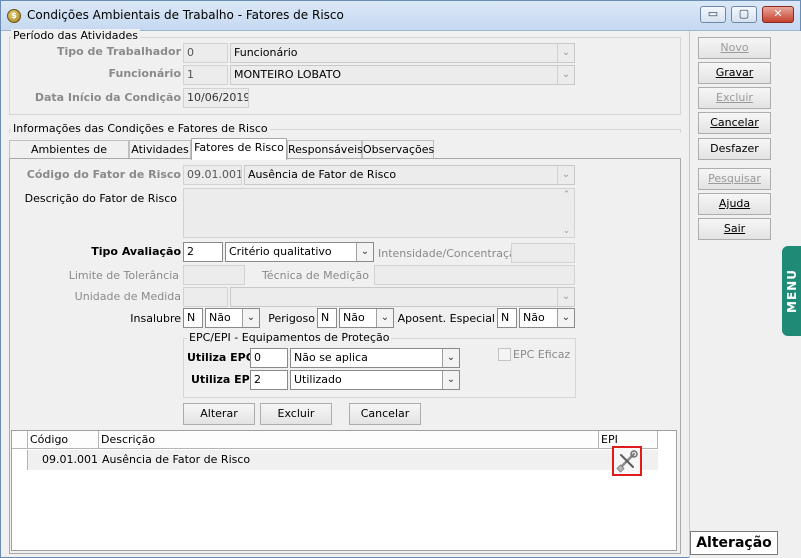 Image resolution: width=801 pixels, height=558 pixels. What do you see at coordinates (75, 35) in the screenshot?
I see `periodo-legend: Período das Atividades` at bounding box center [75, 35].